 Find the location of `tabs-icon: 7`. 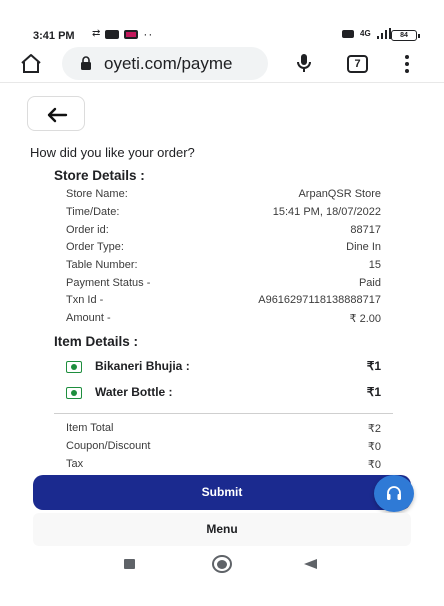

tabs-icon: 7 is located at coordinates (357, 64).